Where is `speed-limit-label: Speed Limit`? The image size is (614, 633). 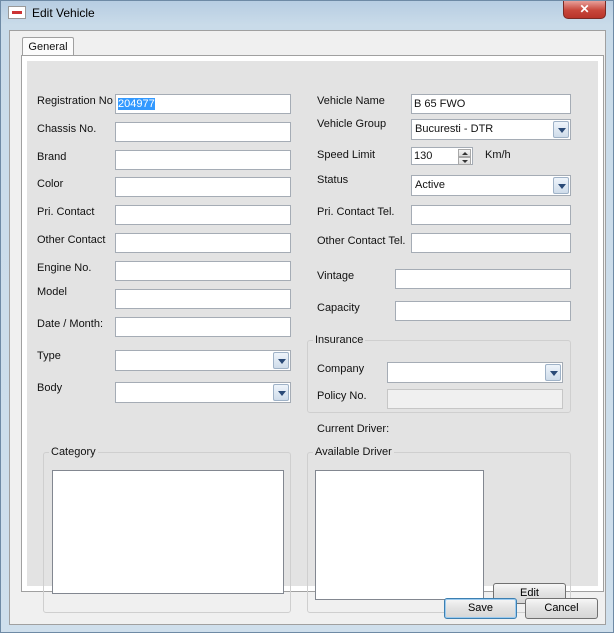
speed-limit-label: Speed Limit is located at coordinates (346, 155).